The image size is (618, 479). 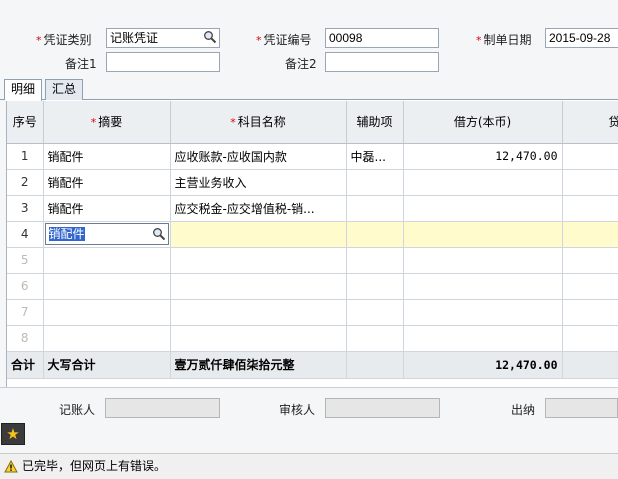 I want to click on col-header-credit: 贷, so click(x=590, y=122).